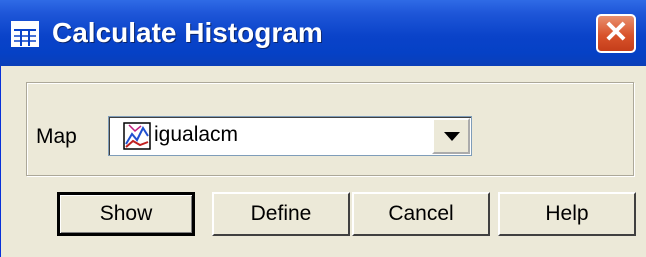 This screenshot has width=646, height=257. I want to click on close-icon: ✕, so click(616, 32).